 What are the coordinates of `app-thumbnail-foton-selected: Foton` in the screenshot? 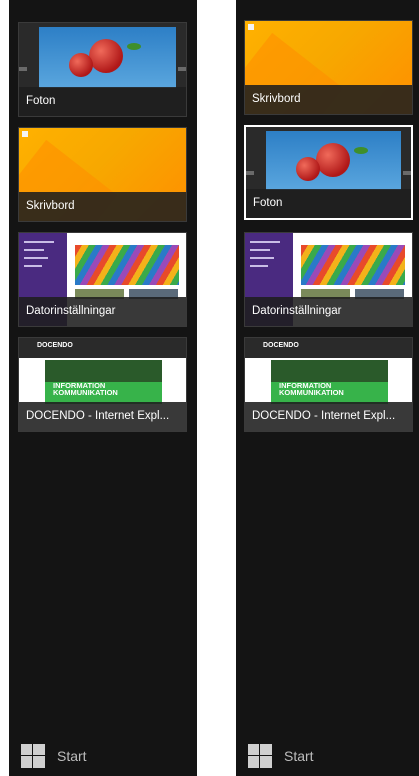 It's located at (328, 172).